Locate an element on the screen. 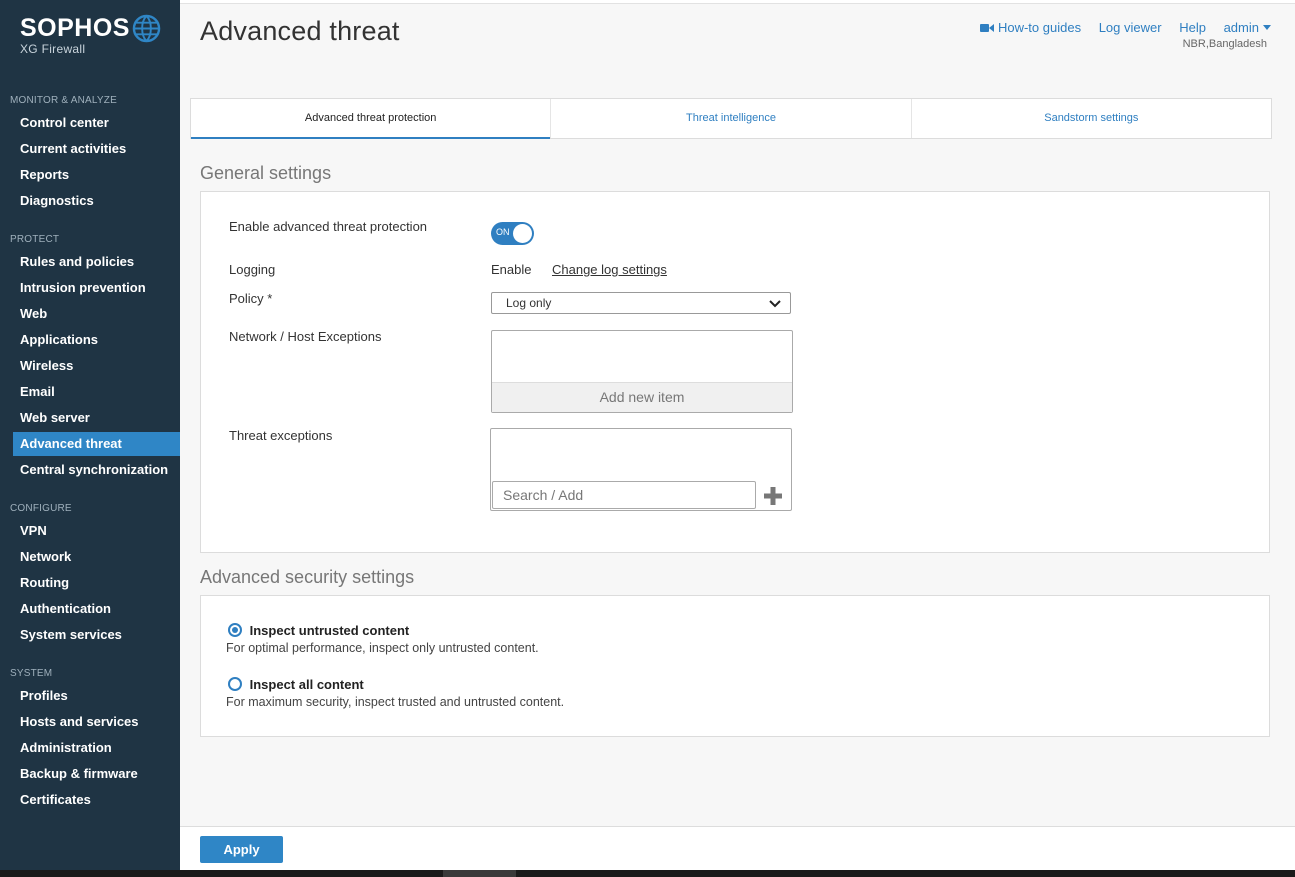 The height and width of the screenshot is (877, 1295). sidebar-item-backup-firmware: Backup & firmware is located at coordinates (96, 774).